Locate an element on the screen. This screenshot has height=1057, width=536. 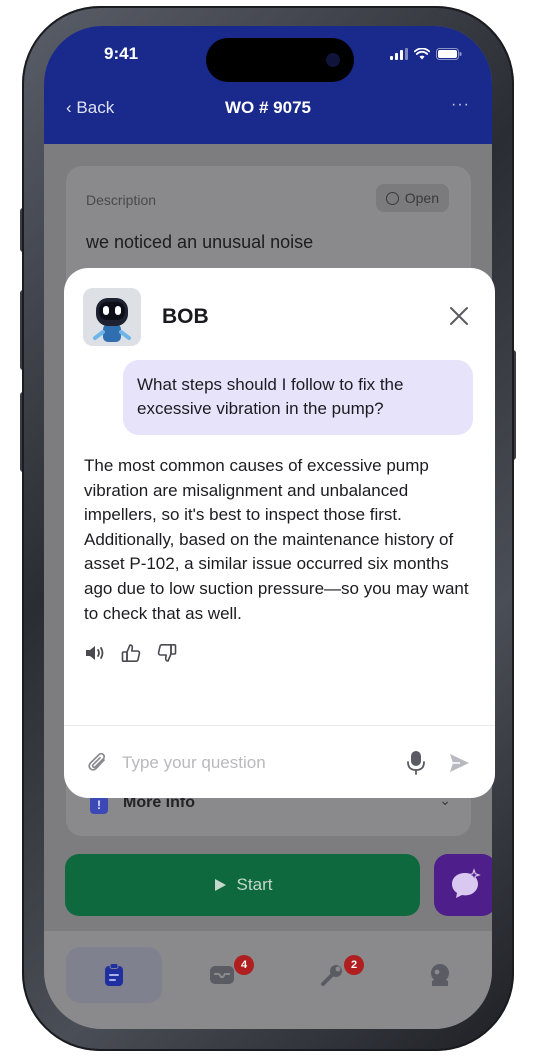
microphone-icon is located at coordinates (416, 763).